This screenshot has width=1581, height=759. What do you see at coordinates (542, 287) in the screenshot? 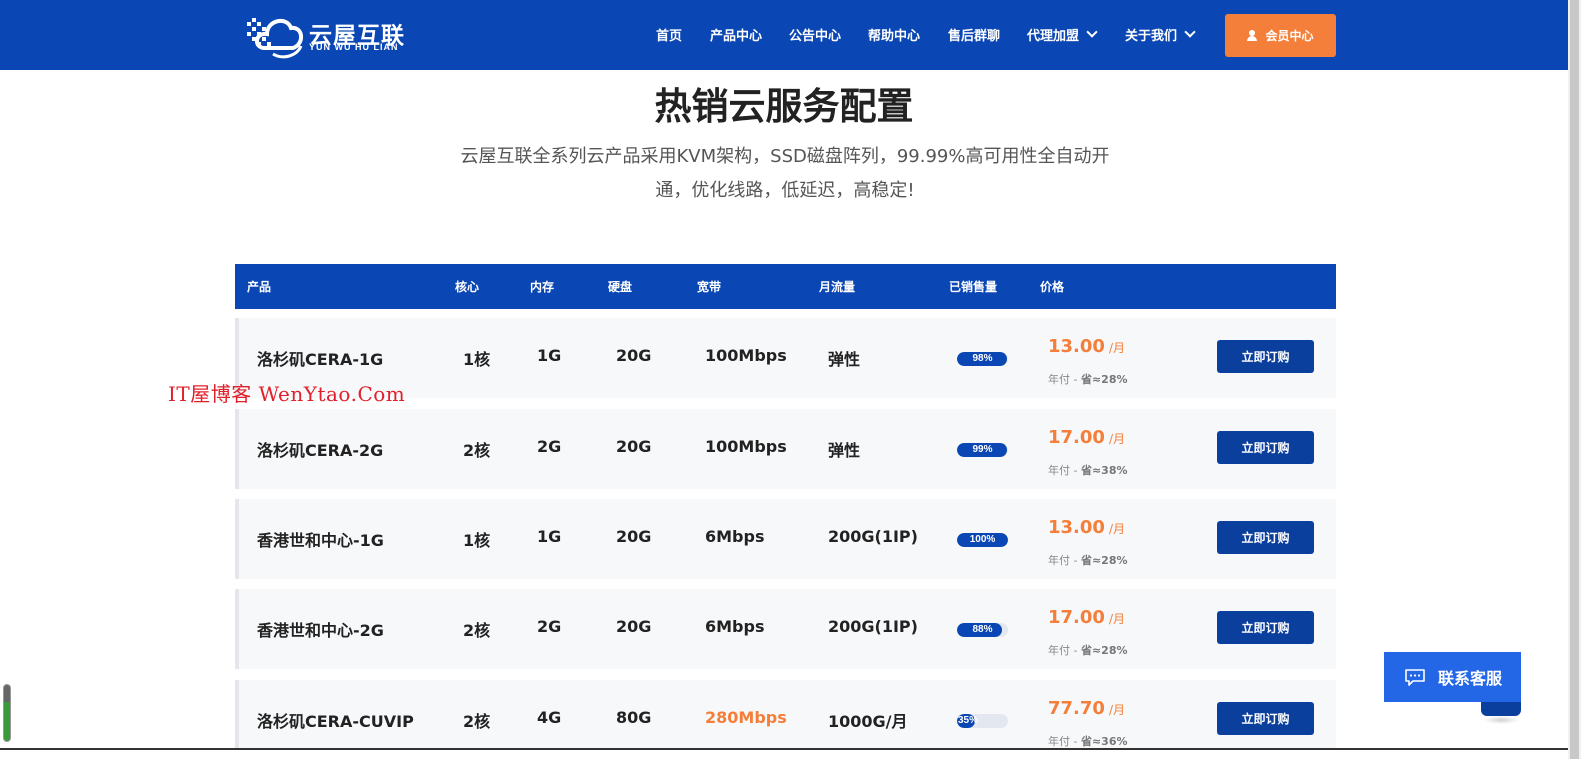
I see `header-memory: 内存` at bounding box center [542, 287].